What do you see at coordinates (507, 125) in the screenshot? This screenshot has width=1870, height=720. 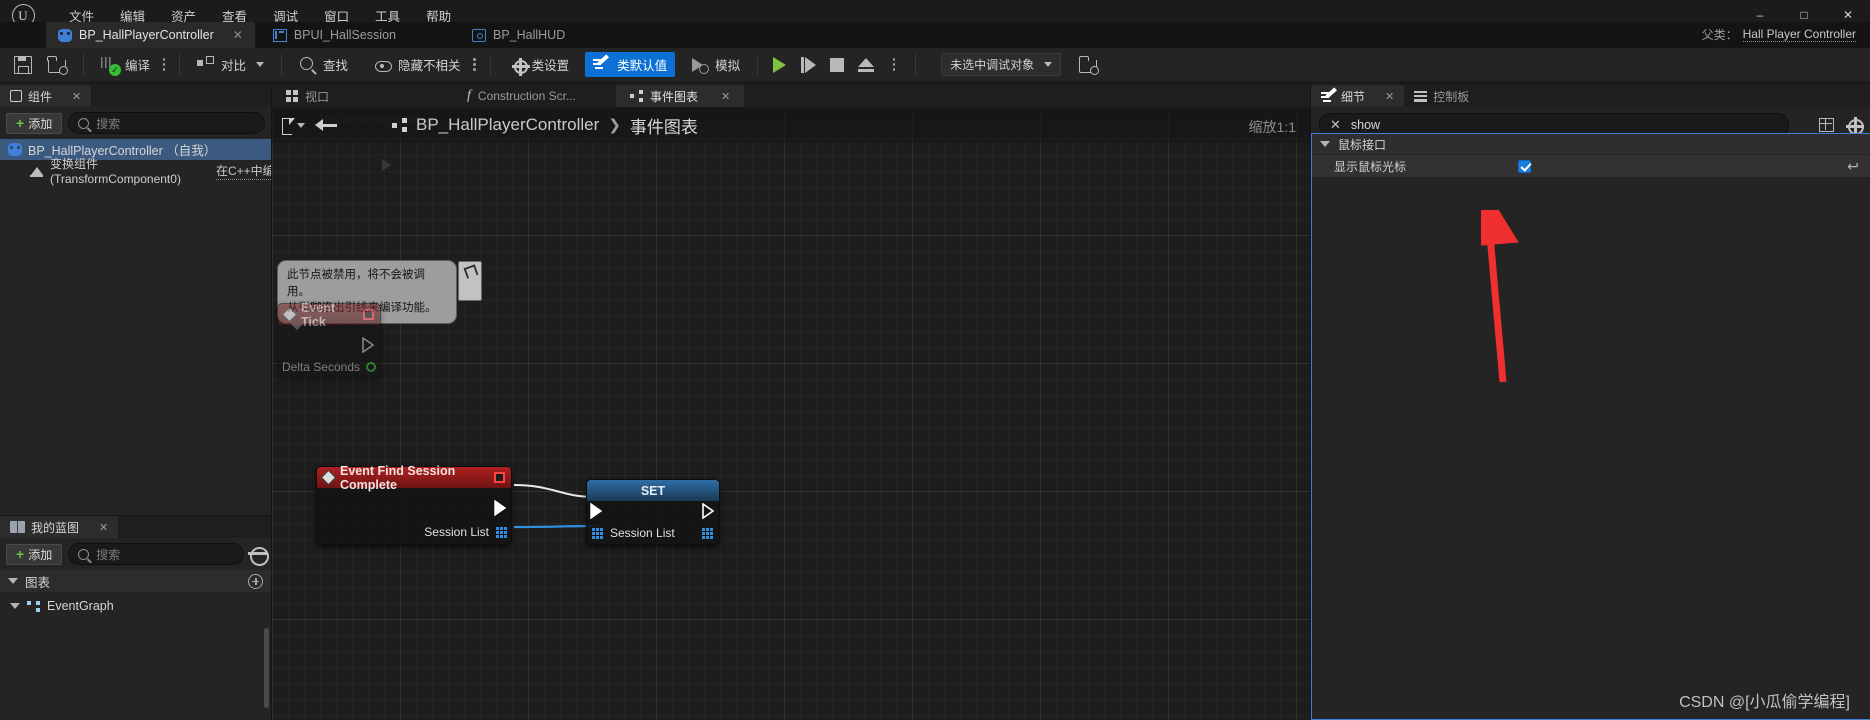 I see `breadcrumb-root: BP_HallPlayerController` at bounding box center [507, 125].